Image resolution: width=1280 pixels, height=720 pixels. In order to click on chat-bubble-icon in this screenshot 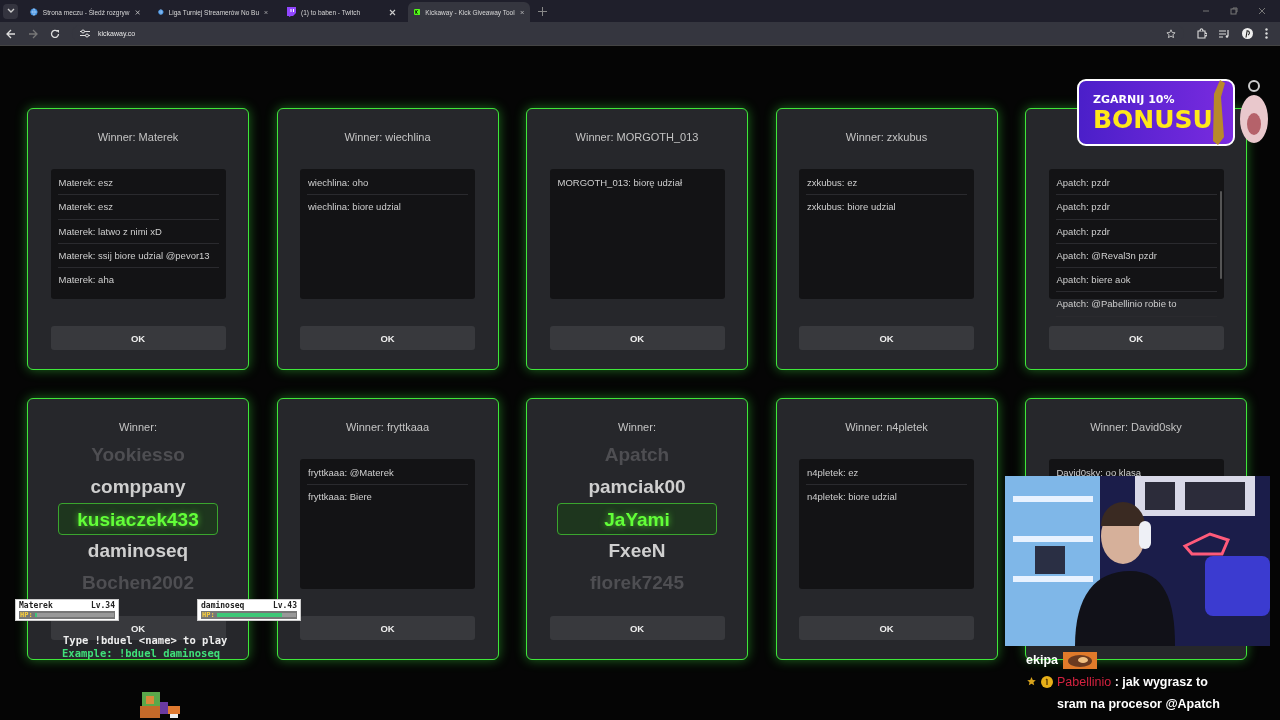, I will do `click(291, 12)`.